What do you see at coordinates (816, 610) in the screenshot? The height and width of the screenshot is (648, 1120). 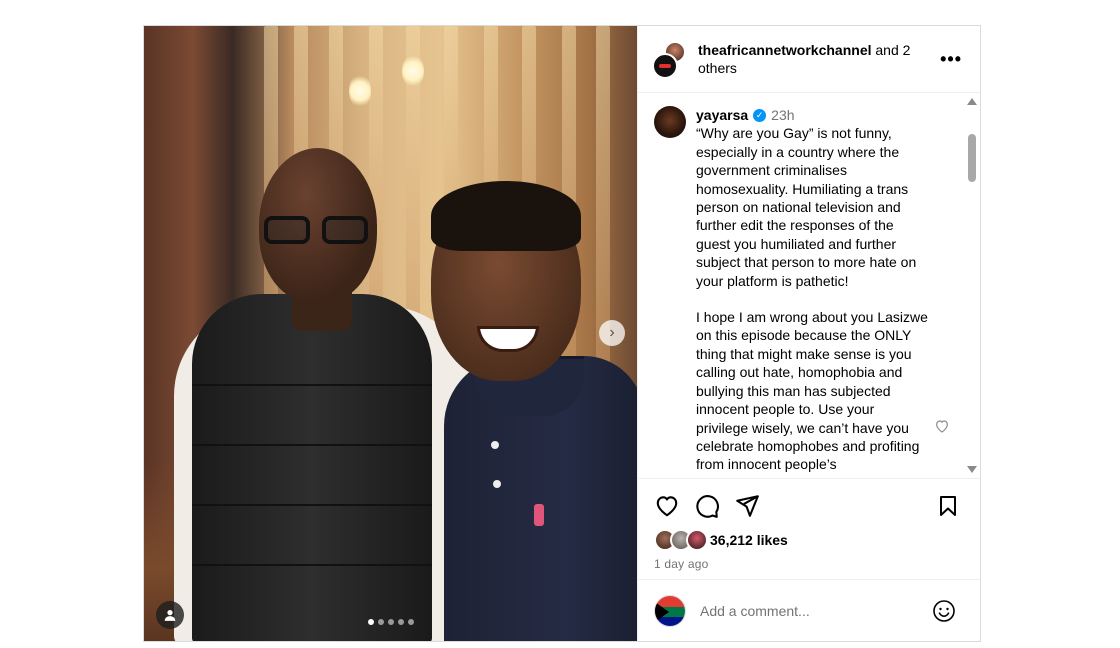 I see `comment-input` at bounding box center [816, 610].